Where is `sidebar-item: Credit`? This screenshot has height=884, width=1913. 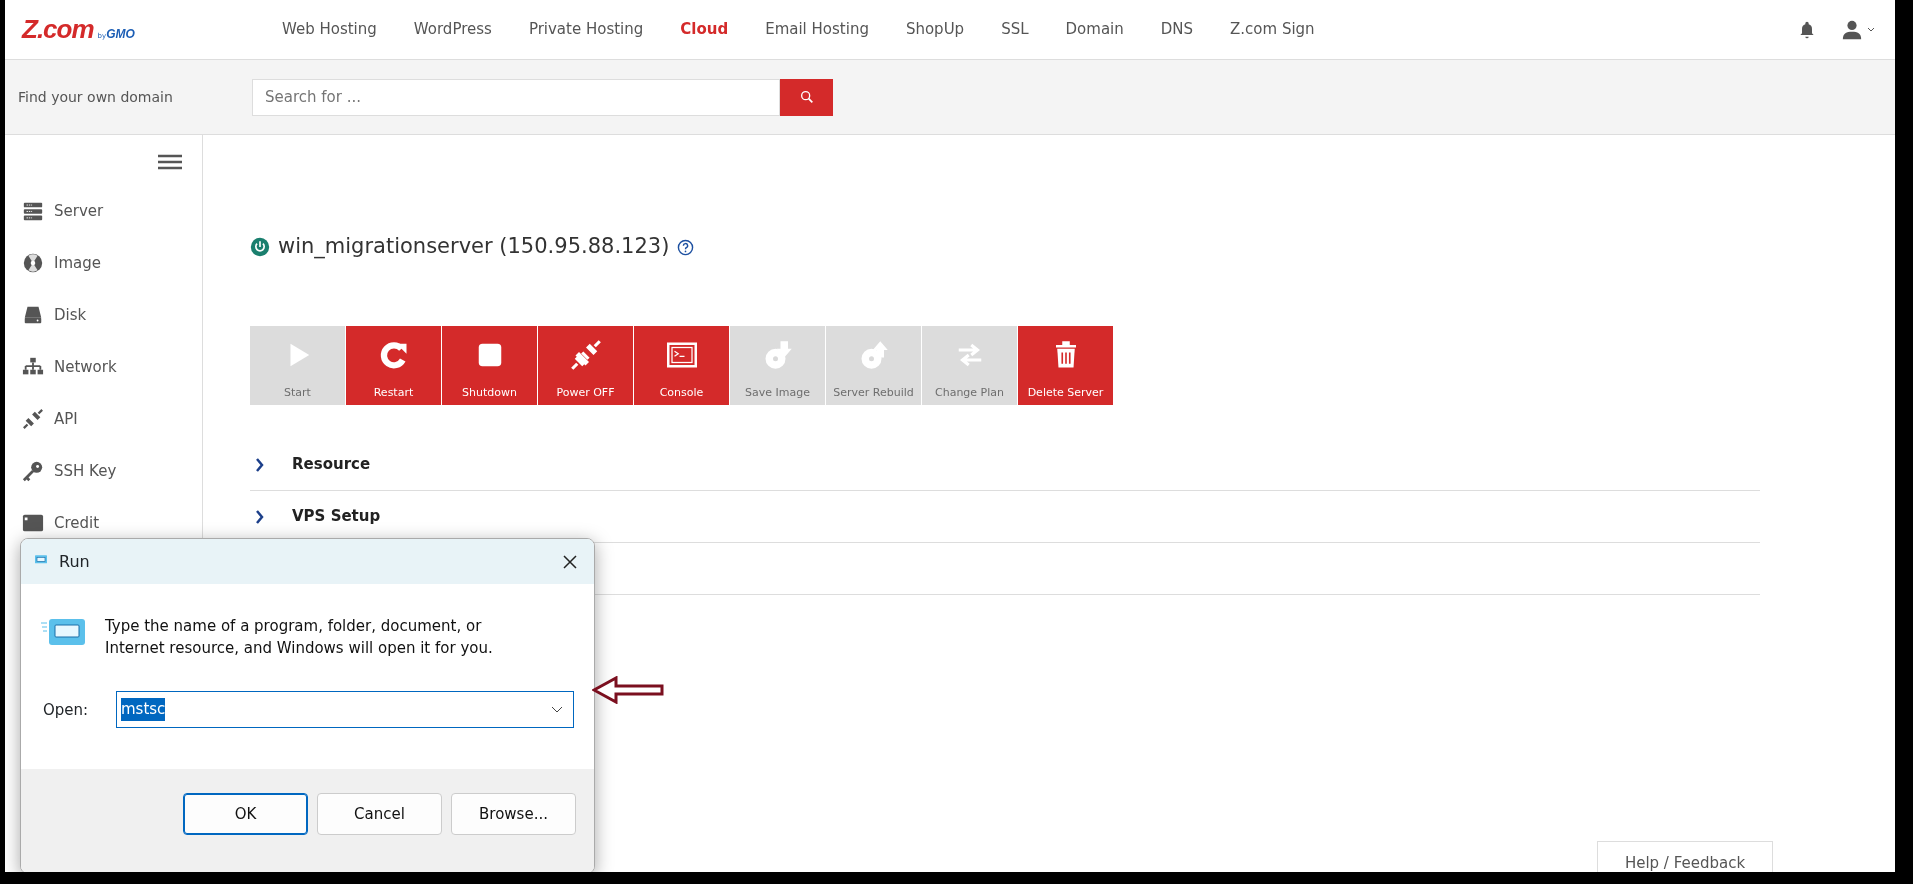
sidebar-item: Credit is located at coordinates (103, 523).